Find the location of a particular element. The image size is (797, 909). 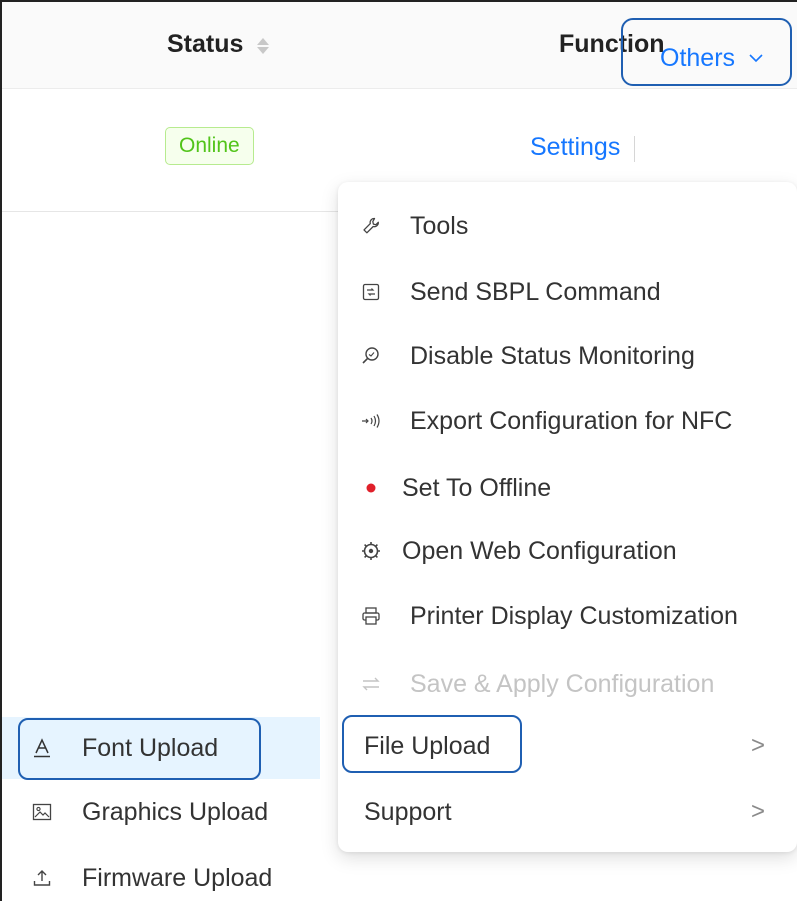

menu-item-set-to-offline: Set To Offline is located at coordinates (567, 488).